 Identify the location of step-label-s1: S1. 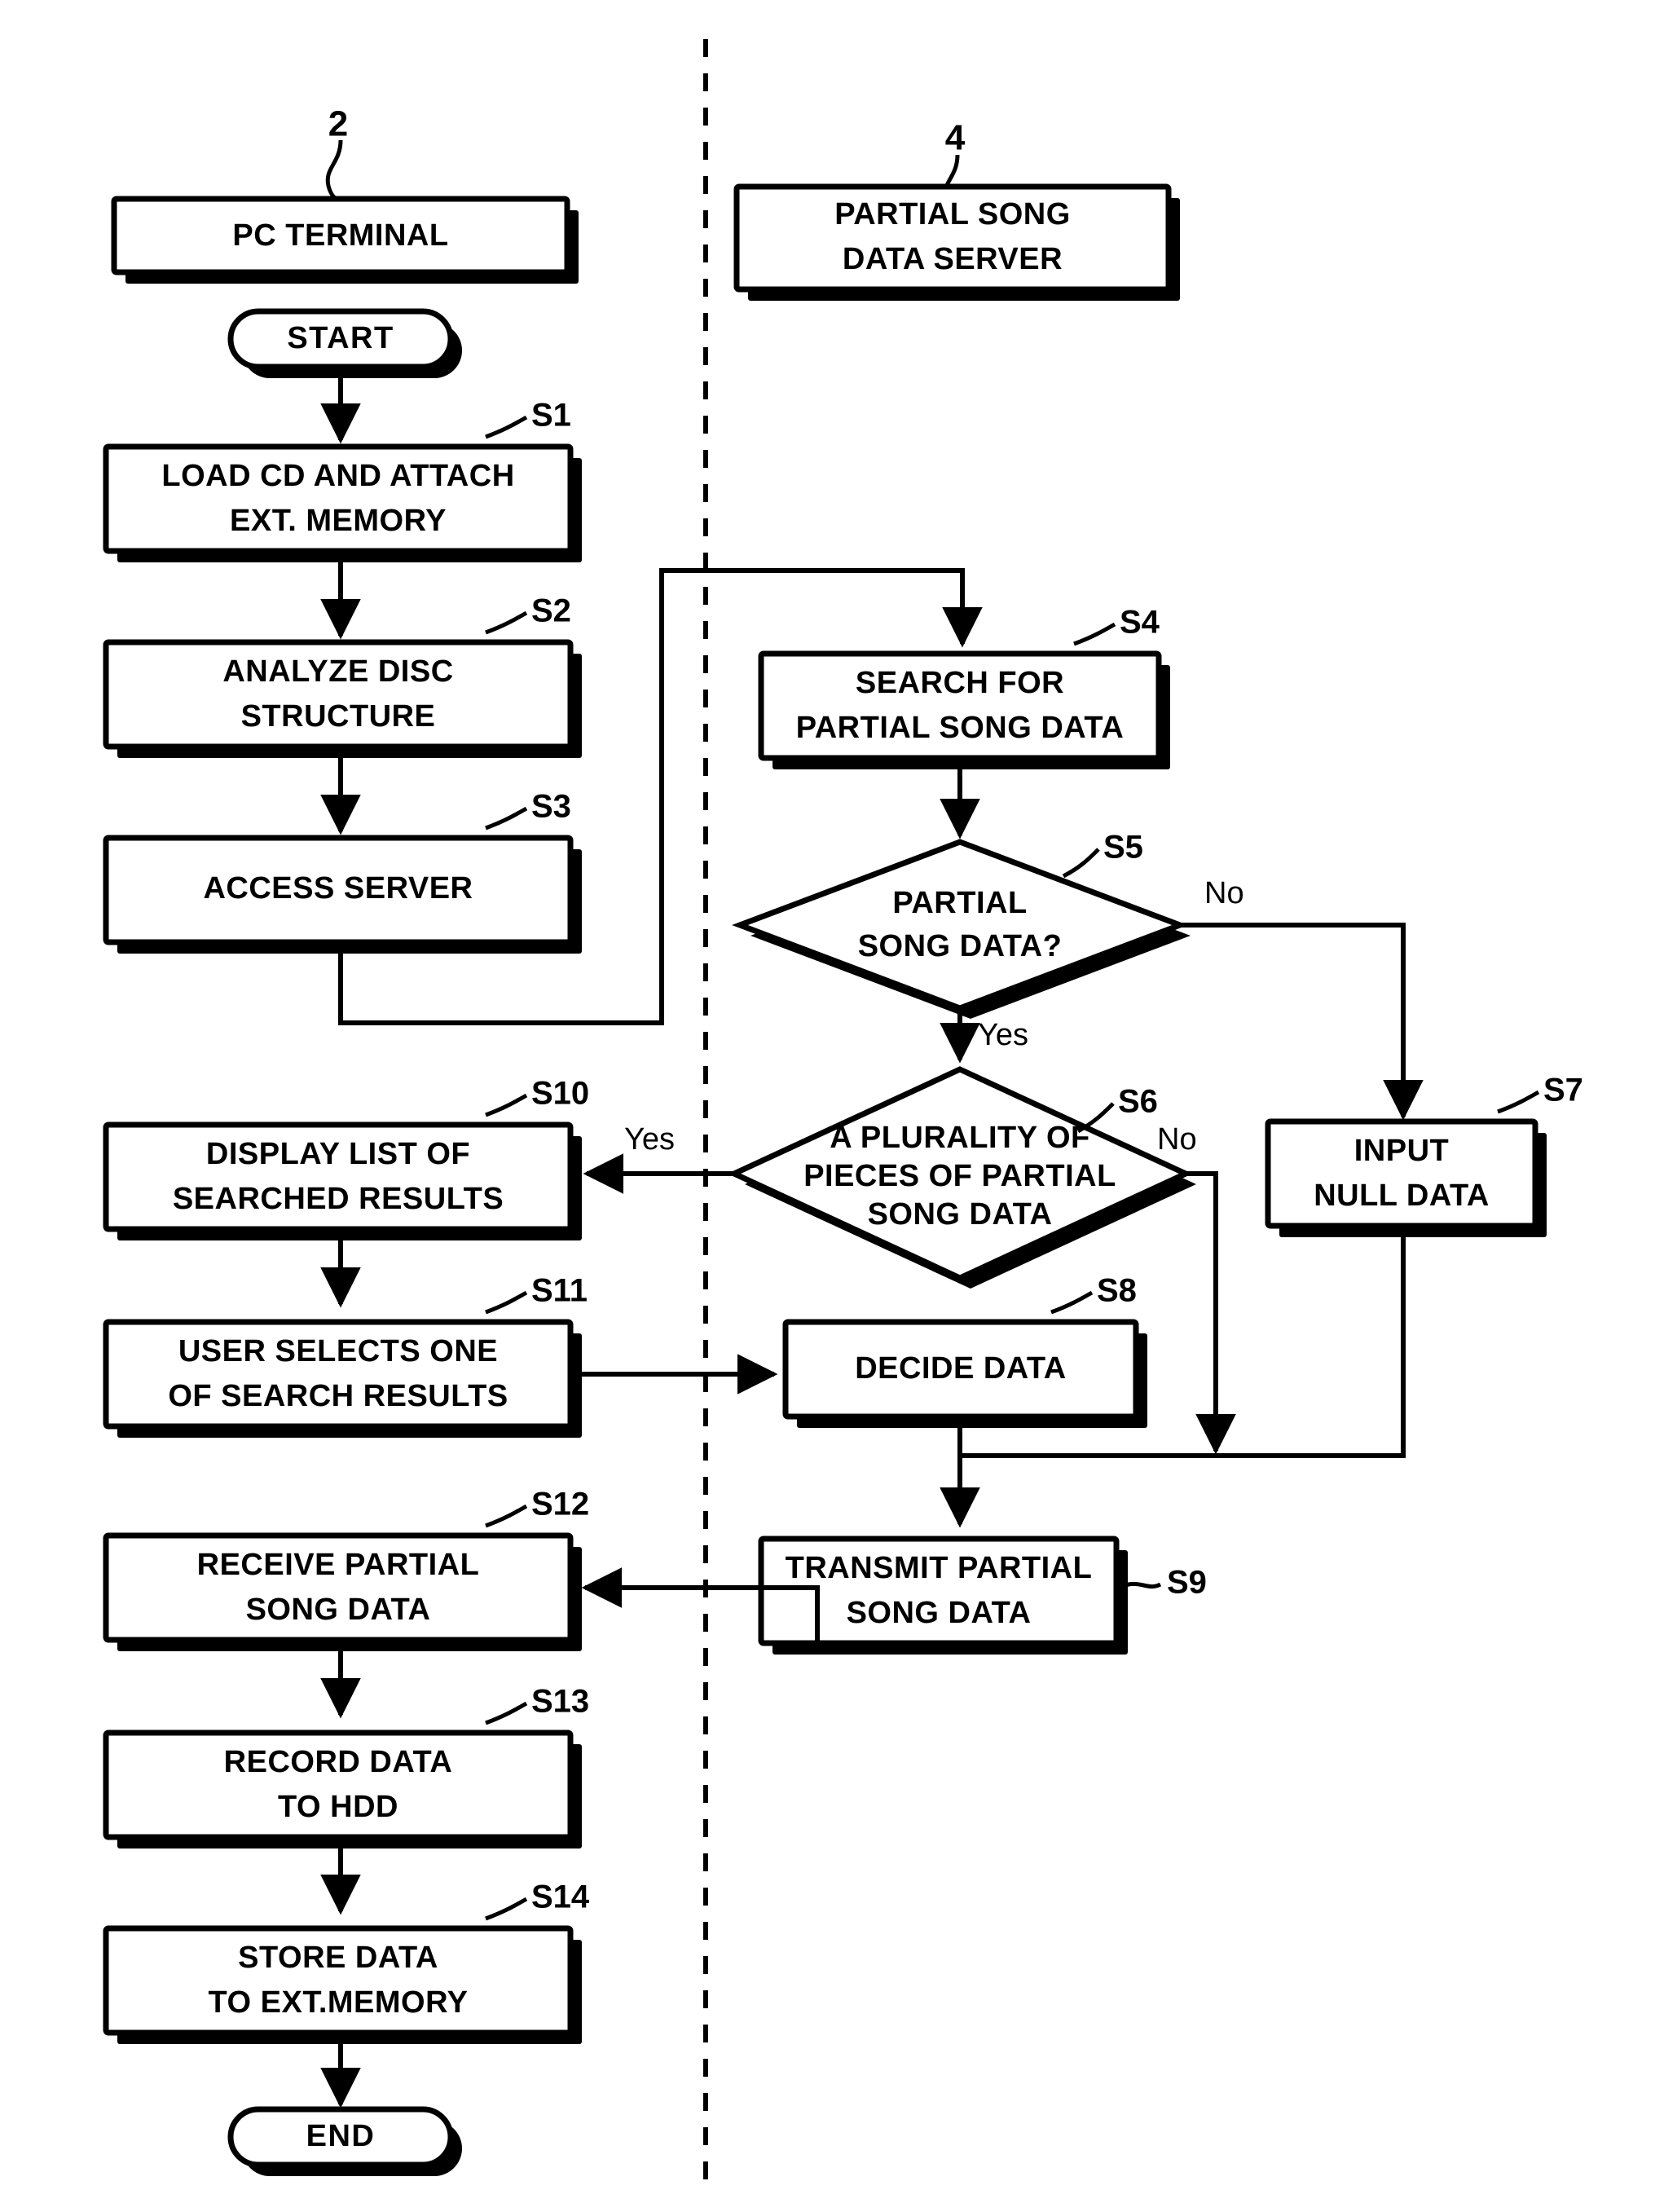
(551, 416).